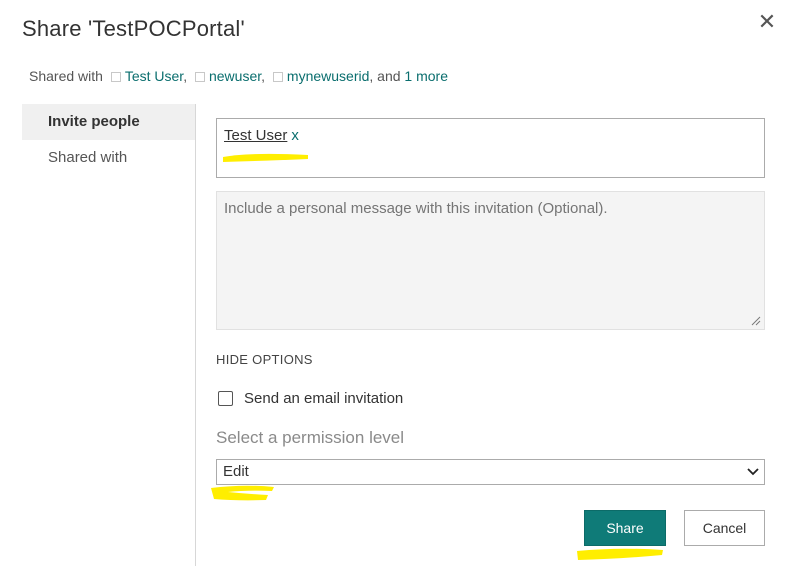 The height and width of the screenshot is (576, 792). I want to click on and-text: , and, so click(385, 76).